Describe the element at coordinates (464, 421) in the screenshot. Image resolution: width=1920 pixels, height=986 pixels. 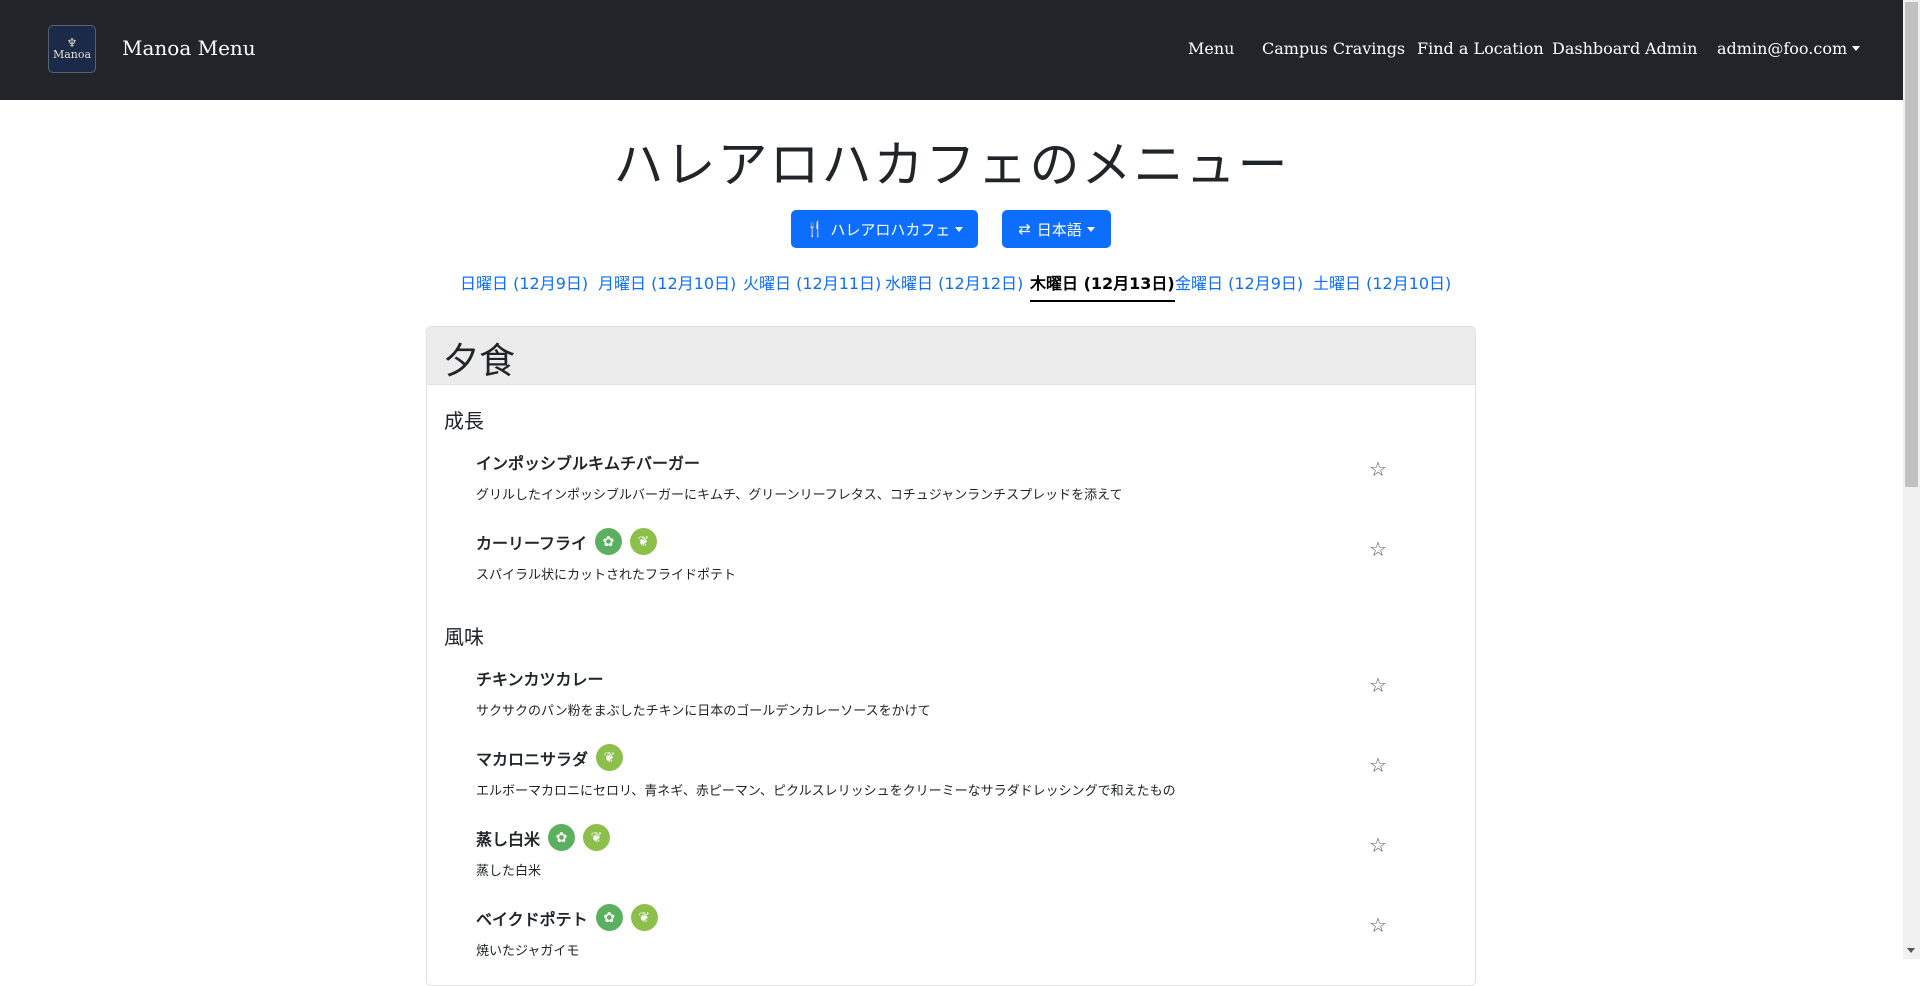
I see `station-heading: 成長` at that location.